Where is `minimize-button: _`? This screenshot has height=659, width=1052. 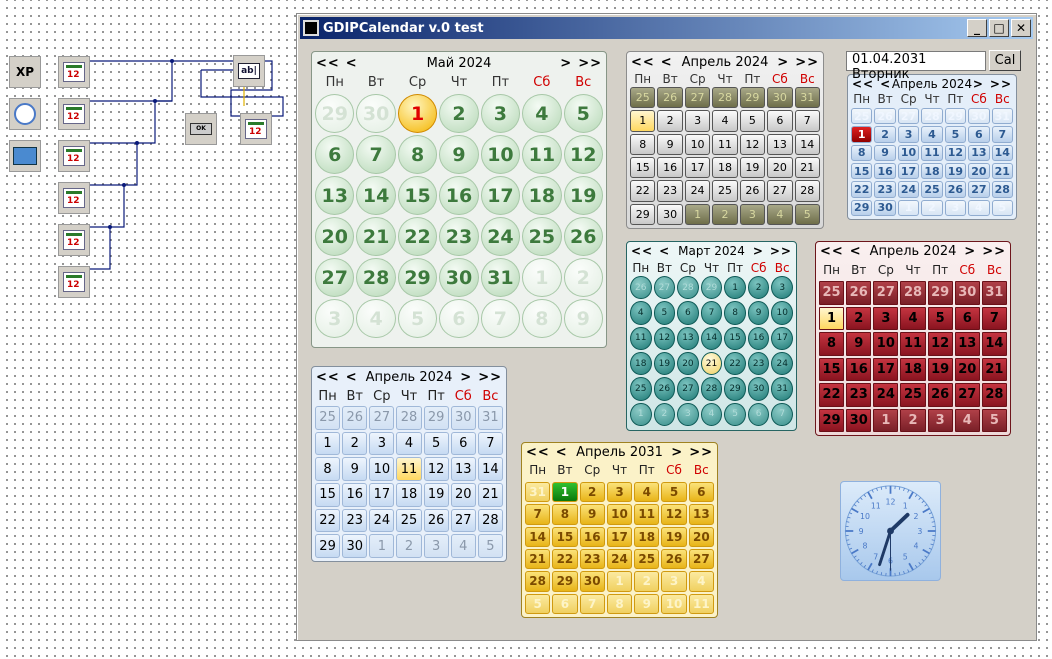 minimize-button: _ is located at coordinates (977, 28).